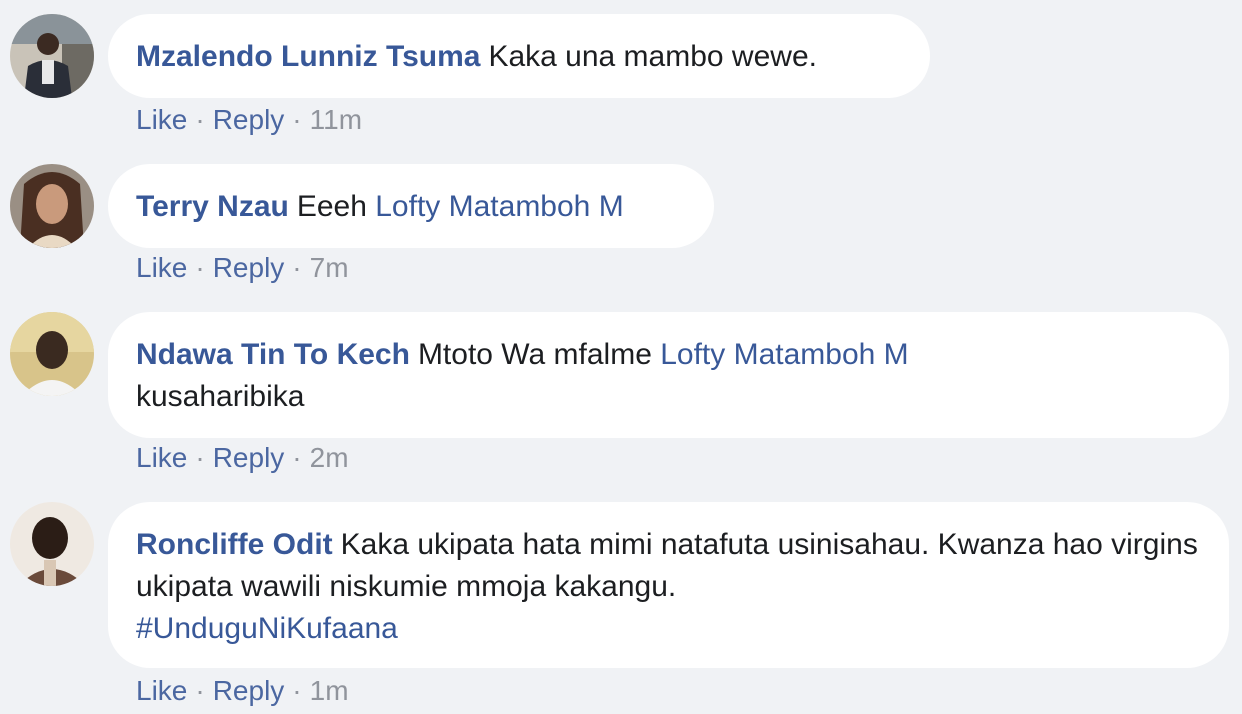 The height and width of the screenshot is (714, 1242). What do you see at coordinates (220, 396) in the screenshot?
I see `comment-text-continued: kusaharibika` at bounding box center [220, 396].